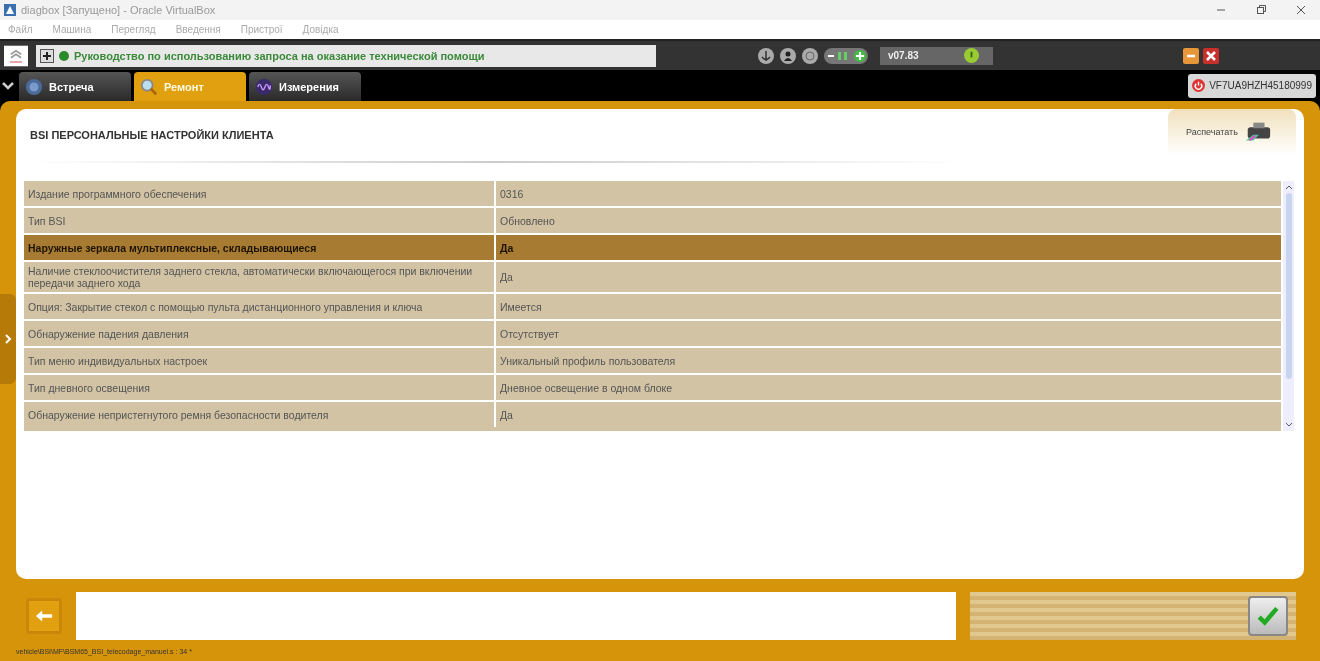 The image size is (1320, 661). Describe the element at coordinates (198, 29) in the screenshot. I see `menu-item: Введення` at that location.